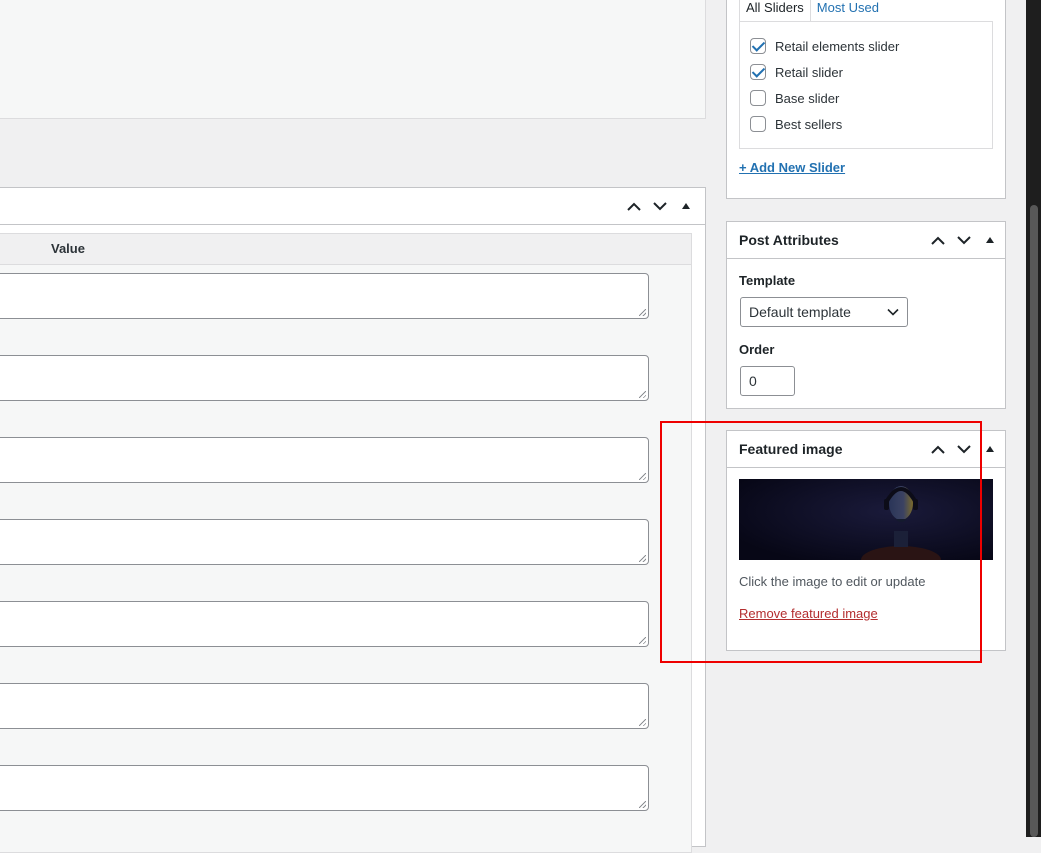 Image resolution: width=1041 pixels, height=853 pixels. Describe the element at coordinates (345, 249) in the screenshot. I see `table-header: Value` at that location.